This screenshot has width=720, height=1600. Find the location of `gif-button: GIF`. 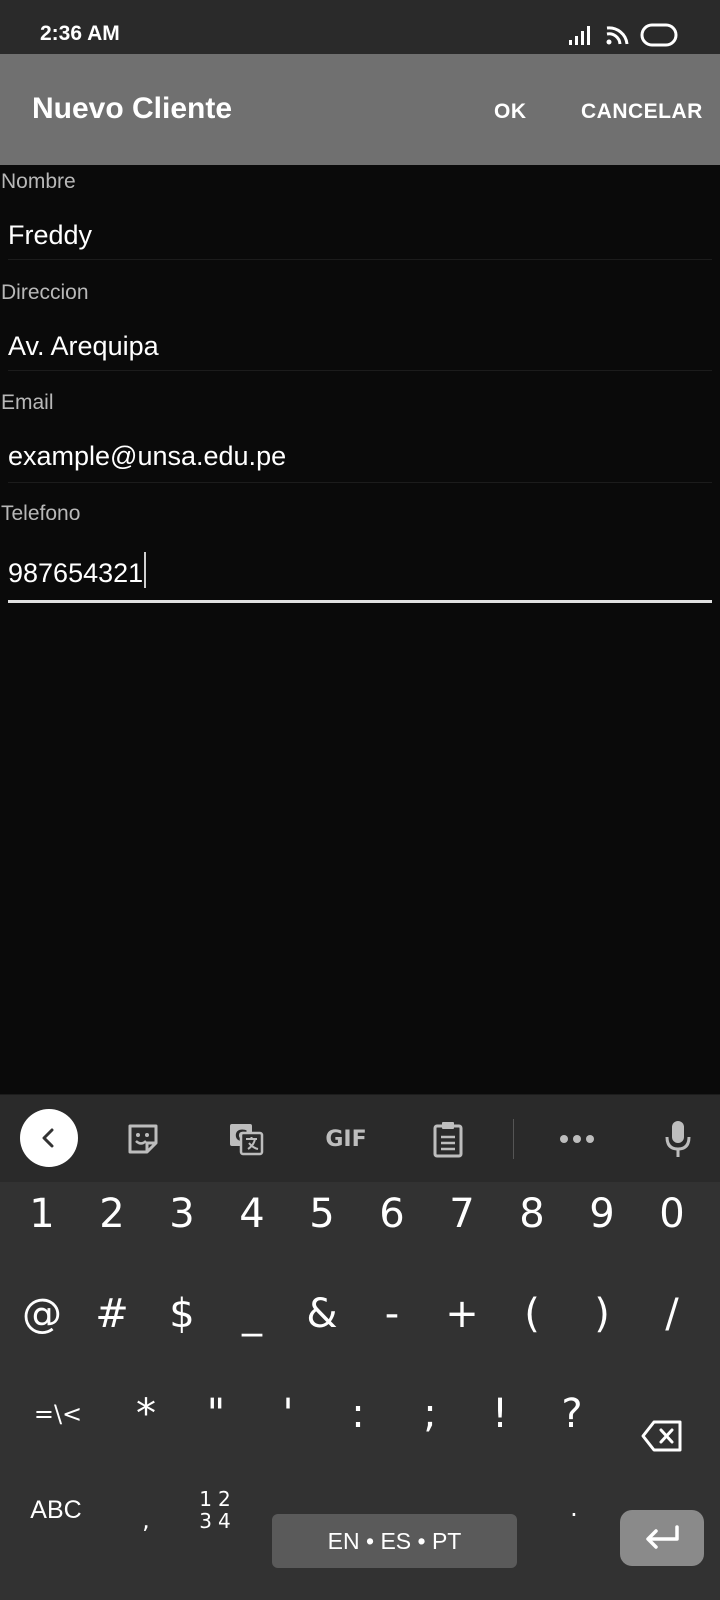

gif-button: GIF is located at coordinates (346, 1139).